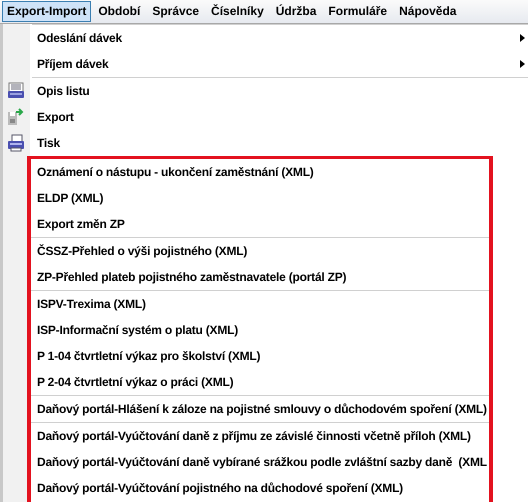 Image resolution: width=528 pixels, height=502 pixels. What do you see at coordinates (260, 409) in the screenshot?
I see `menu-item: Daňový portál-Hlášení k záloze na pojistné smlouvy o důchodovém spoření (XML)` at bounding box center [260, 409].